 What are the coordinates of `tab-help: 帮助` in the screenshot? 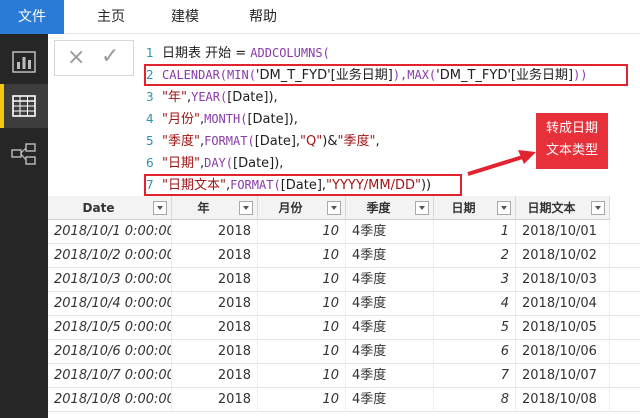 It's located at (263, 17).